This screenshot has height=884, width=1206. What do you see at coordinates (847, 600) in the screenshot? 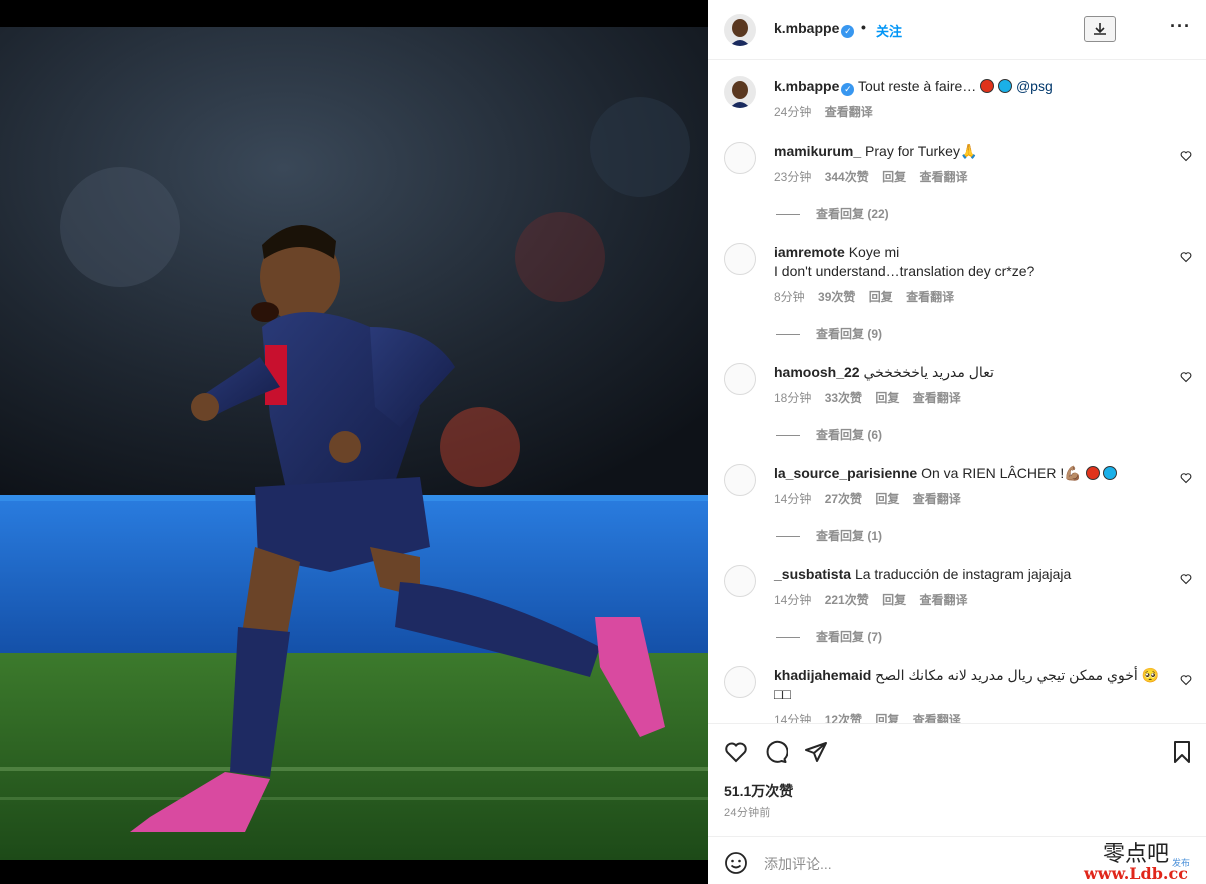
I see `comment-likes: 221次赞` at bounding box center [847, 600].